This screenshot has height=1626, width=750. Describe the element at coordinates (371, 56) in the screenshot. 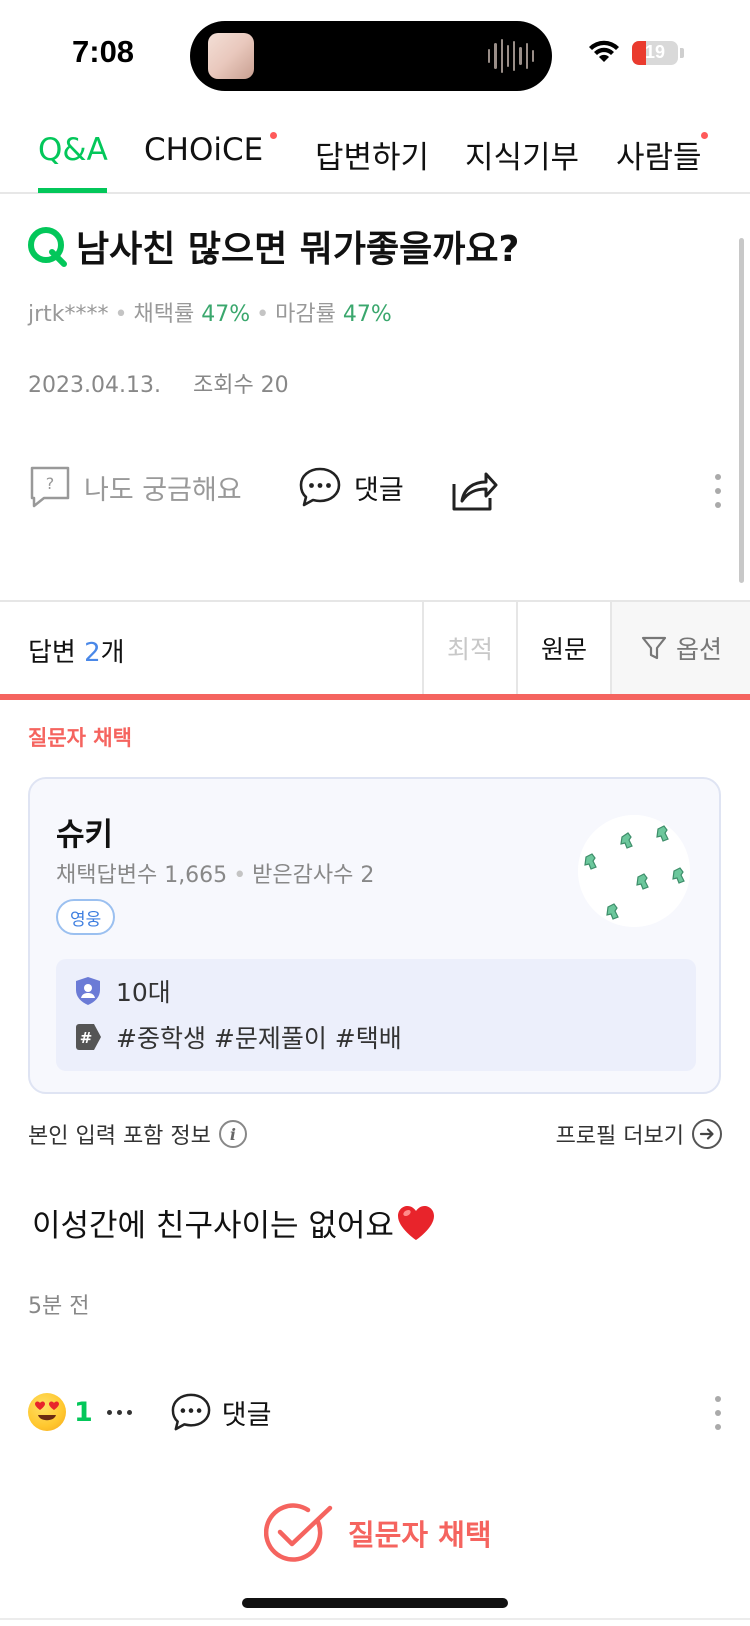

I see `dynamic-island` at that location.